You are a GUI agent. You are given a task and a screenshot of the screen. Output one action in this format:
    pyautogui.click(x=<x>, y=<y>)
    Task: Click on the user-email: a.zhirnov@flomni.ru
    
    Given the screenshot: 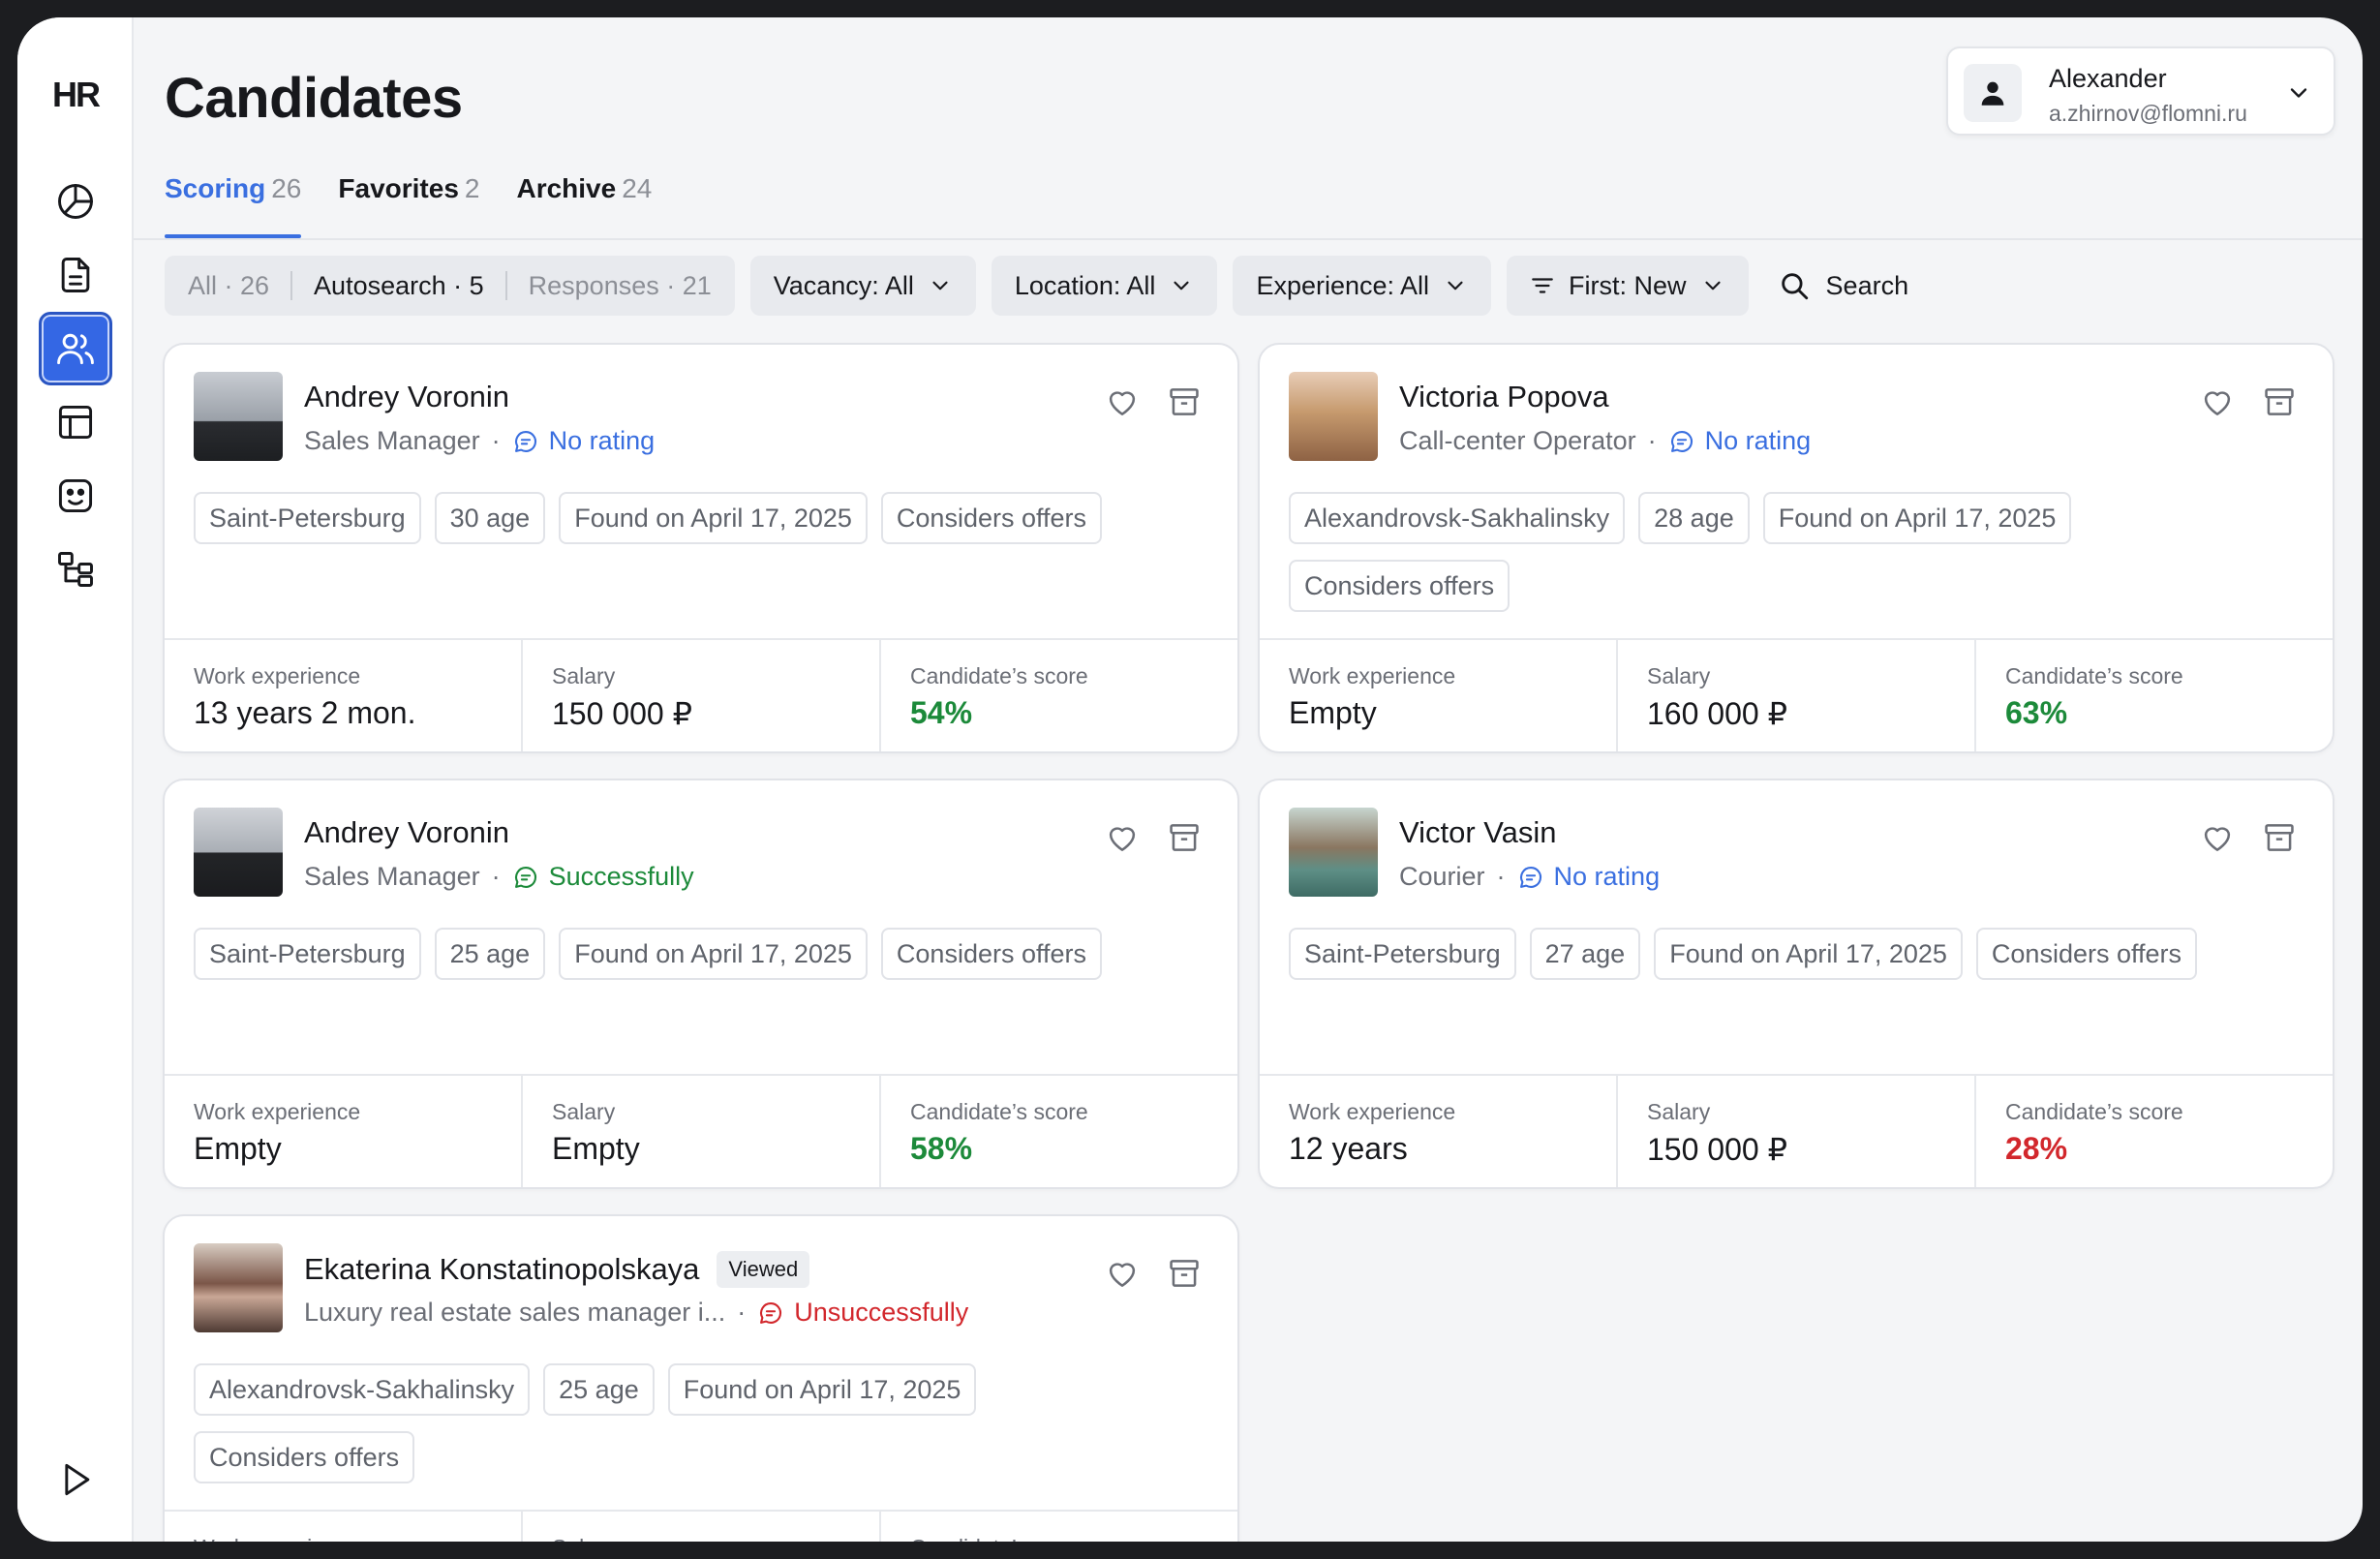 What is the action you would take?
    pyautogui.click(x=2148, y=114)
    